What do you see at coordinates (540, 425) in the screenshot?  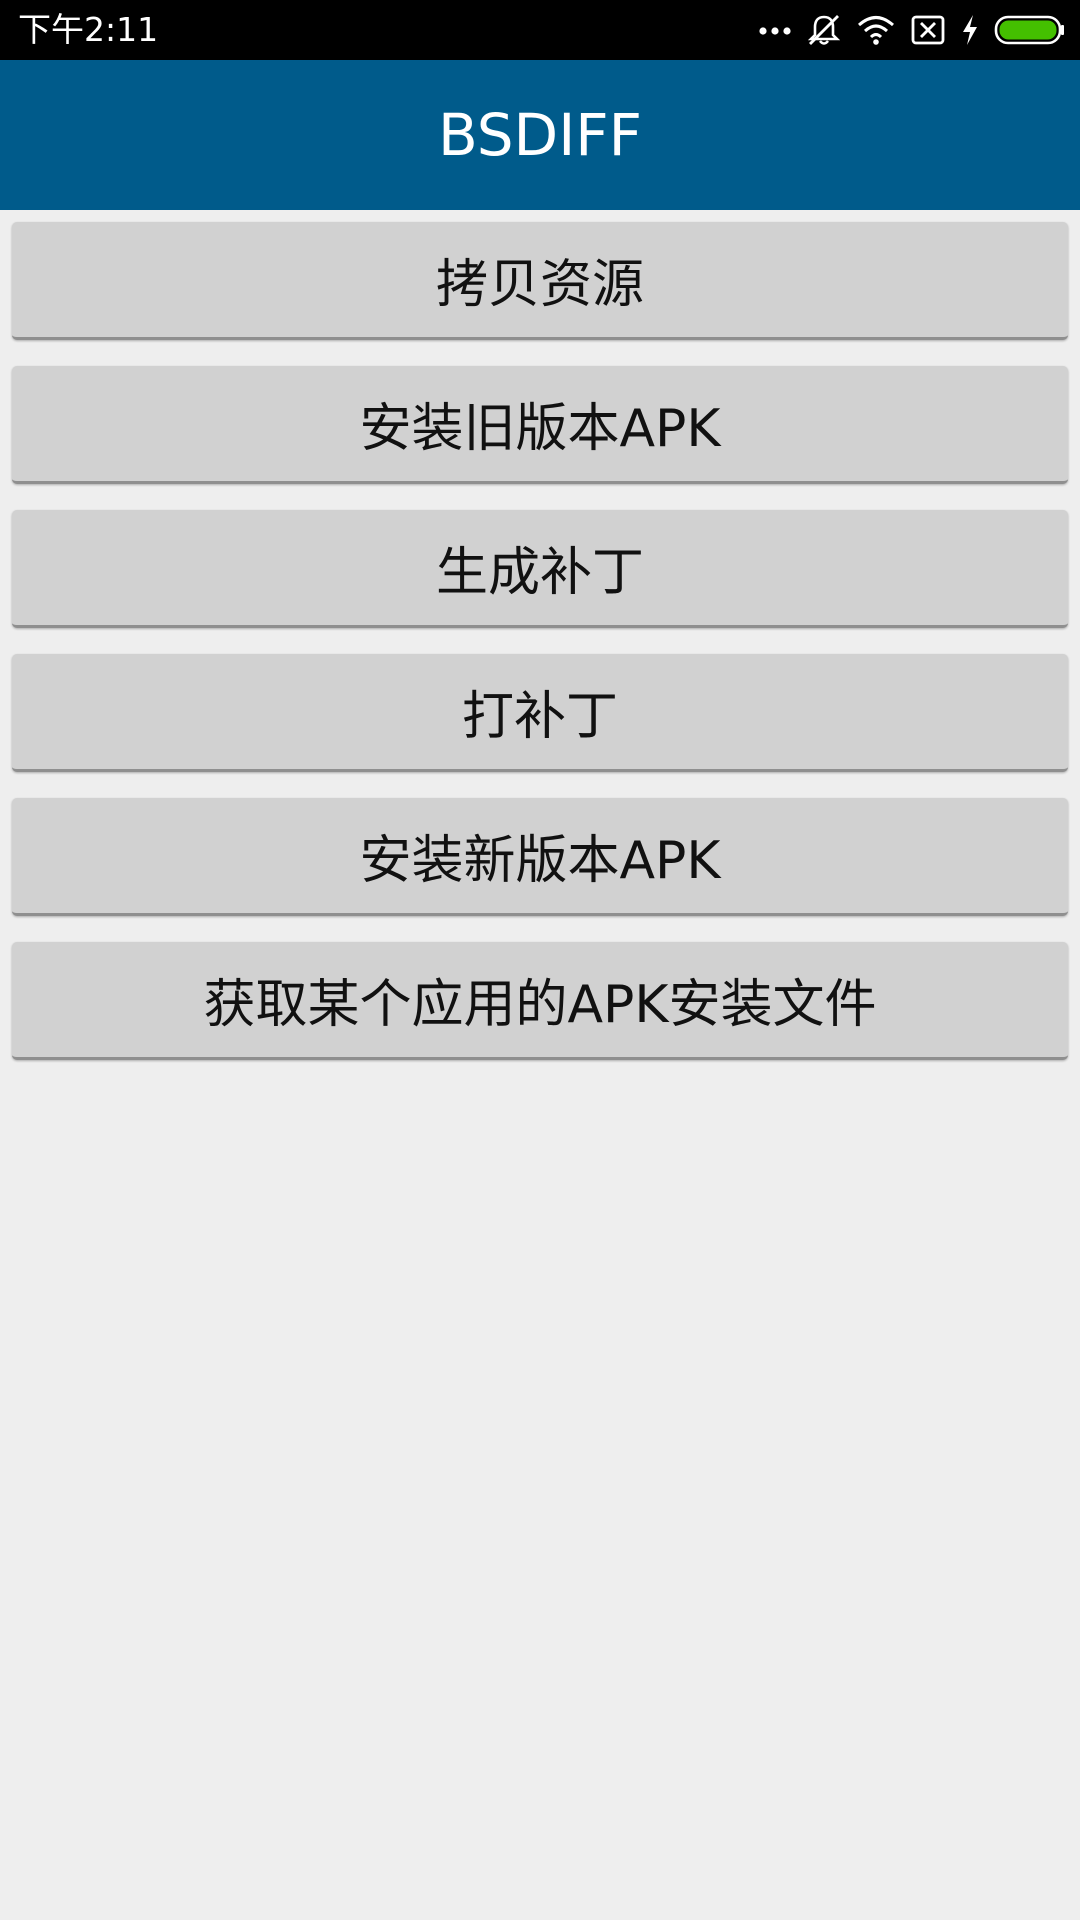 I see `install-old-apk-button: 安装旧版本APK` at bounding box center [540, 425].